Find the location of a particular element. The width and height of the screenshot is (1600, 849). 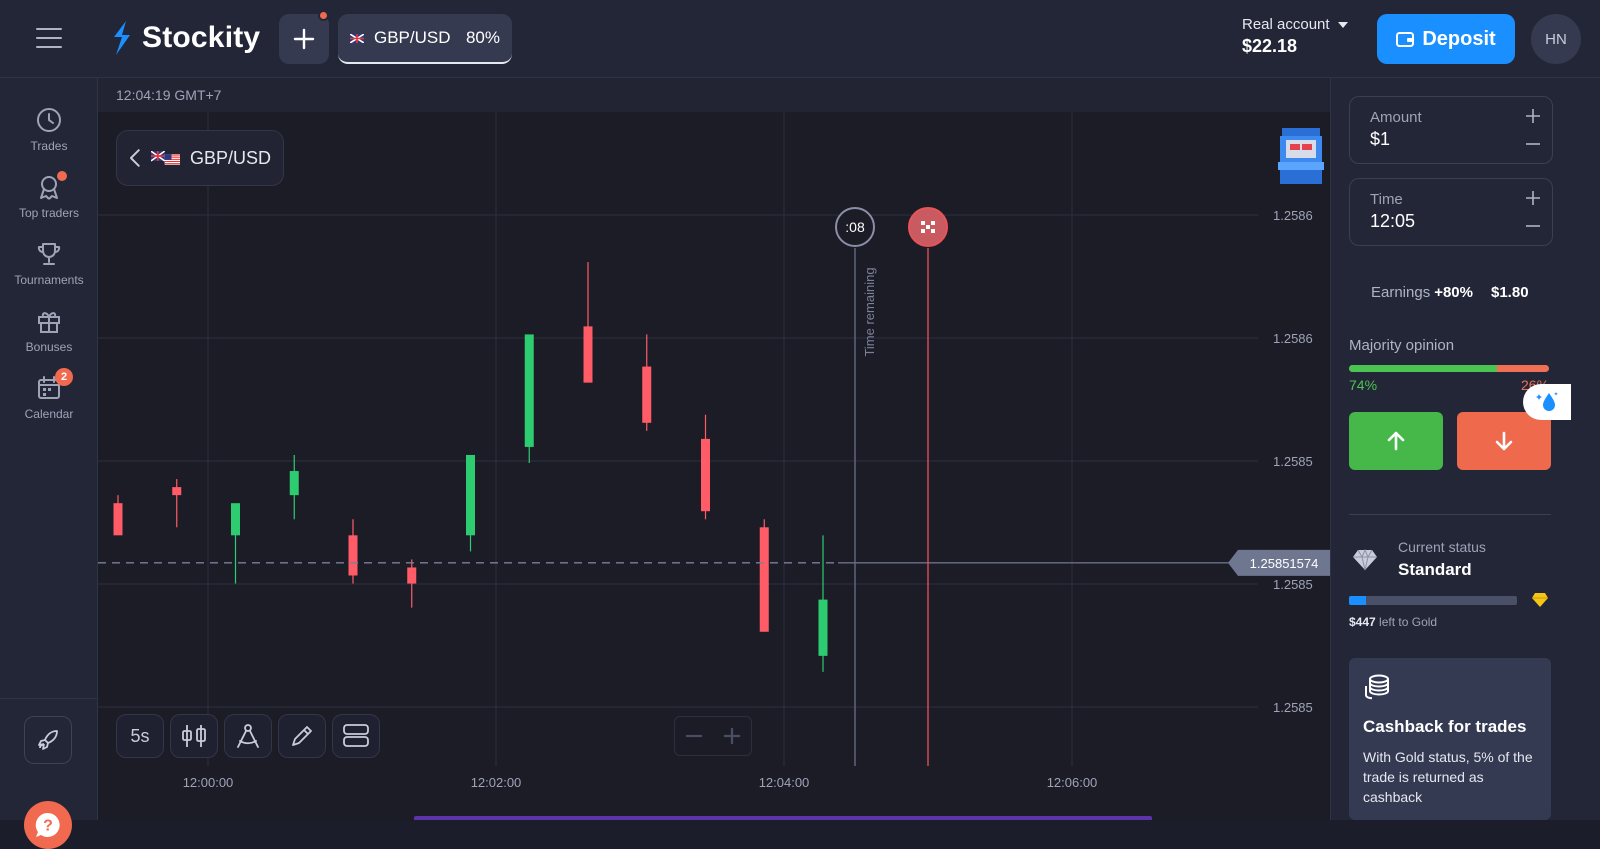

current-price-label: 1.25851574 is located at coordinates (1284, 563).